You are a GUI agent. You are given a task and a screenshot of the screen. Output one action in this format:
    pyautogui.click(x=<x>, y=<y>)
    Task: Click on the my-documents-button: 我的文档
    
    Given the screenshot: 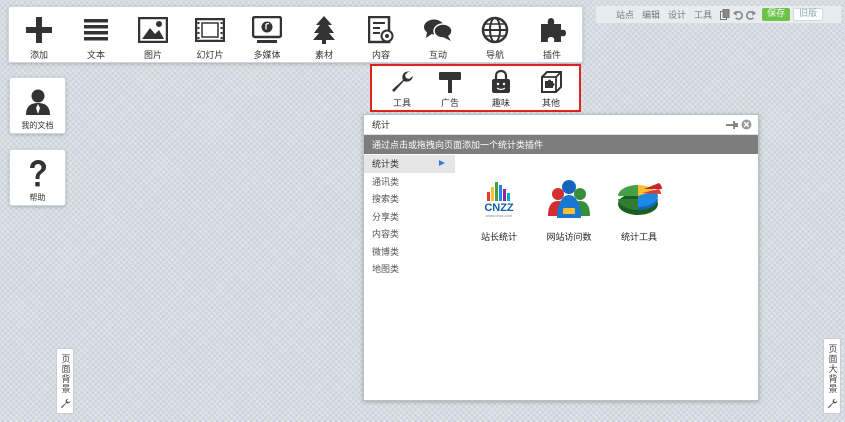 What is the action you would take?
    pyautogui.click(x=37, y=105)
    